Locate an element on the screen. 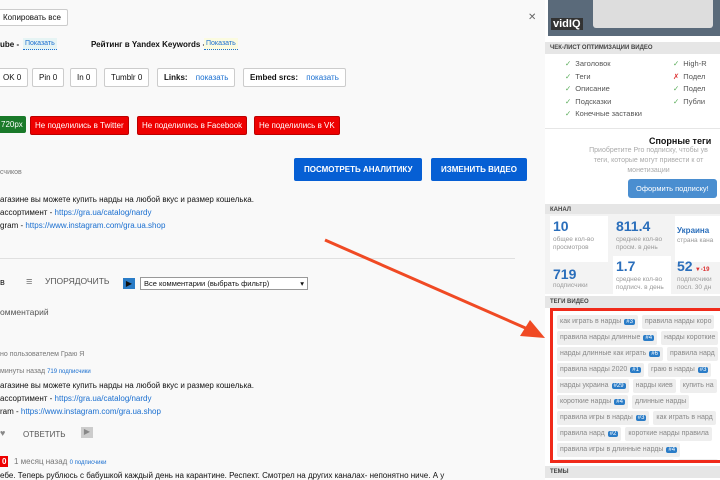 This screenshot has width=720, height=480. edit-video-button: ИЗМЕНИТЬ ВИДЕО is located at coordinates (479, 169).